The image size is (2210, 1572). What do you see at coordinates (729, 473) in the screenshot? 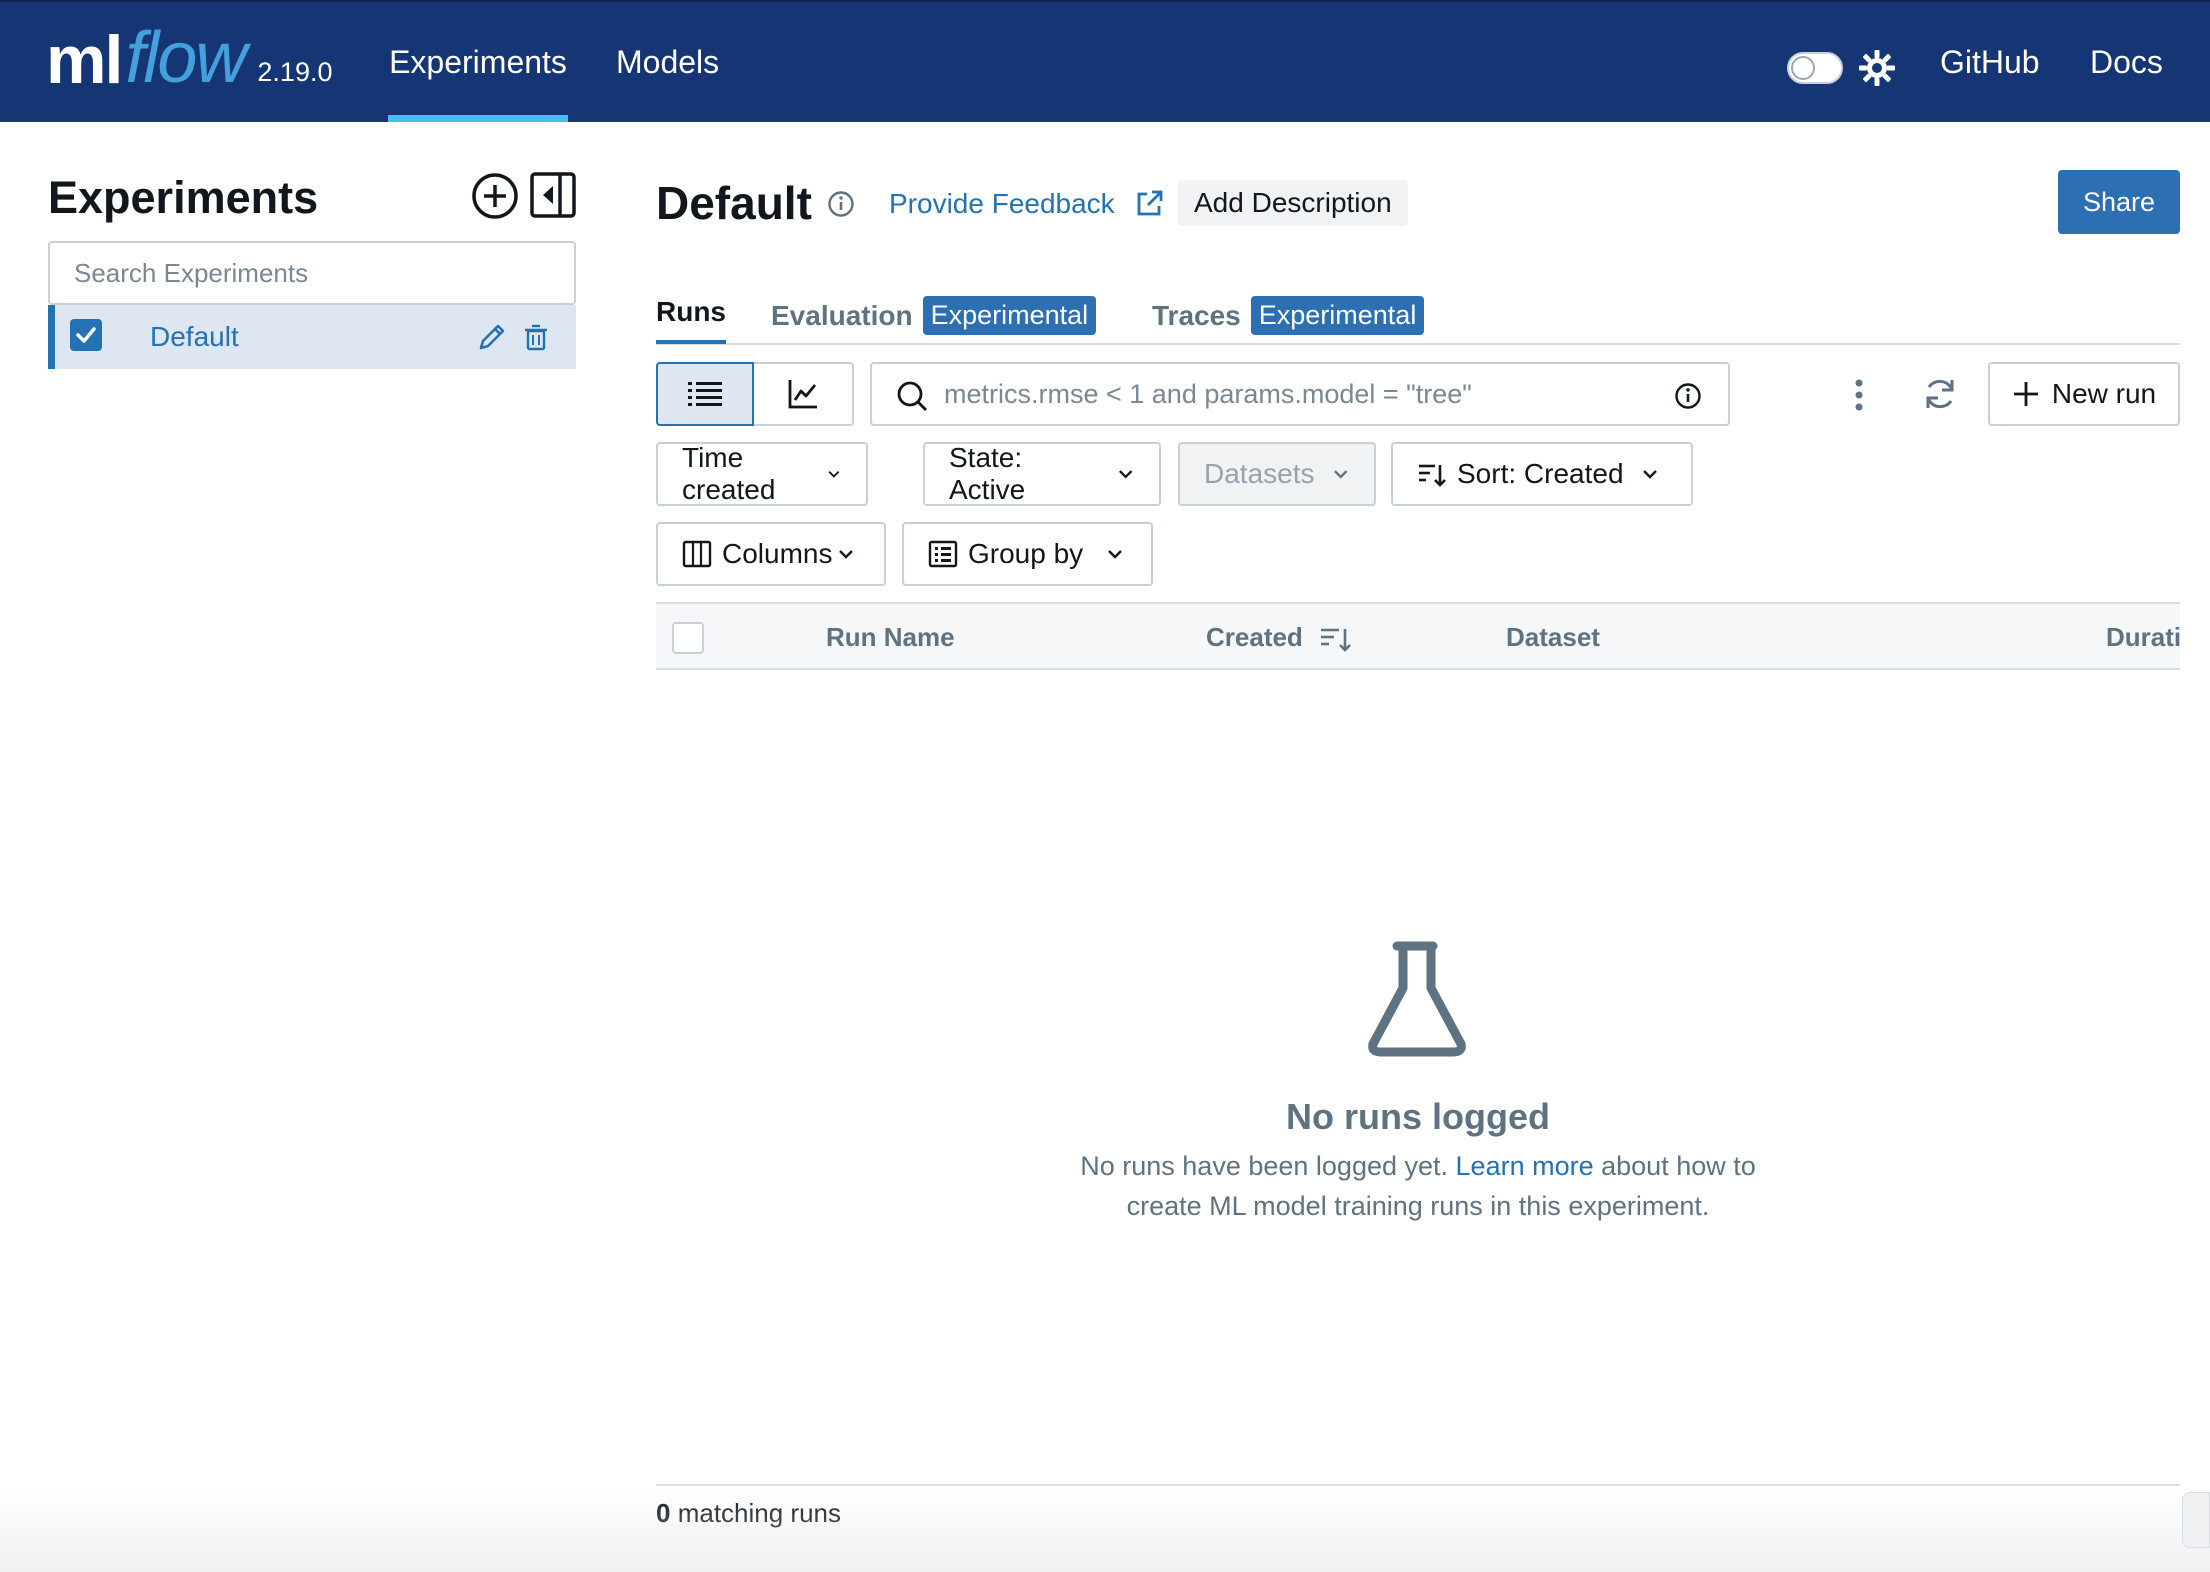
I see `time-created-label: Time created` at bounding box center [729, 473].